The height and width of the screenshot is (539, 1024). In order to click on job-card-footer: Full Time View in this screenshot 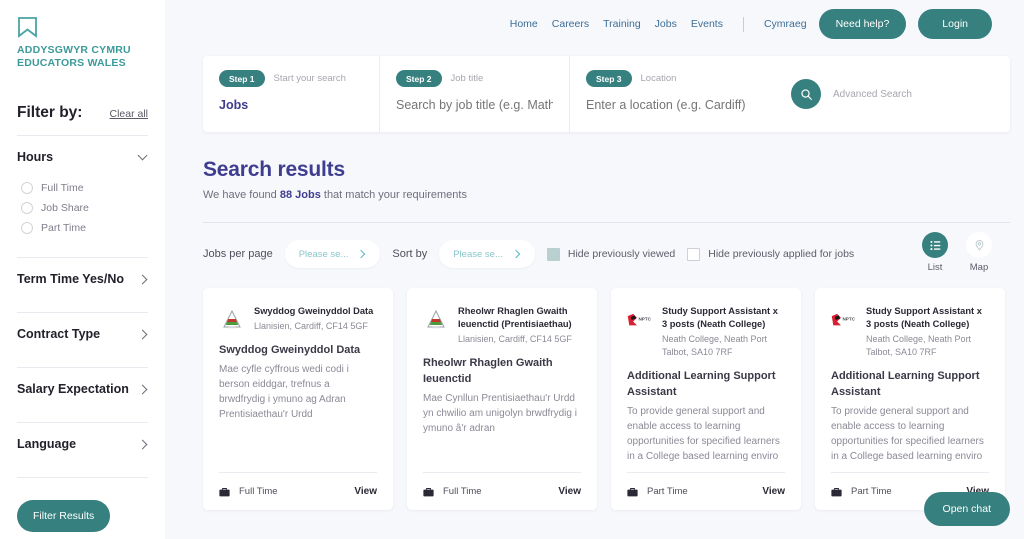, I will do `click(502, 491)`.